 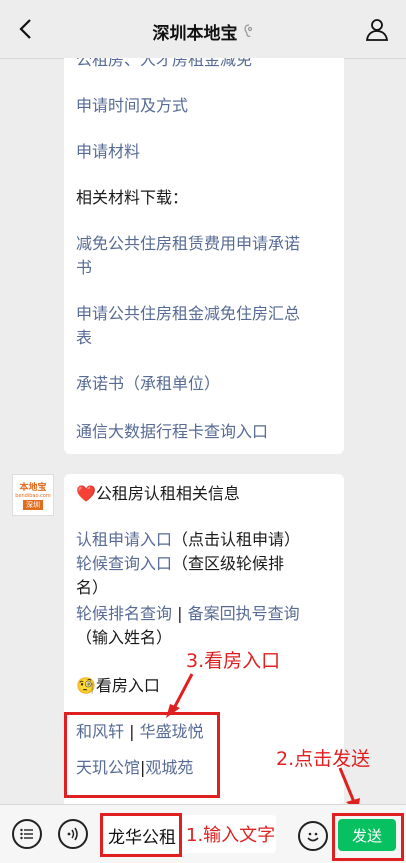 I want to click on heading-text: 公租房认租相关信息, so click(x=167, y=493).